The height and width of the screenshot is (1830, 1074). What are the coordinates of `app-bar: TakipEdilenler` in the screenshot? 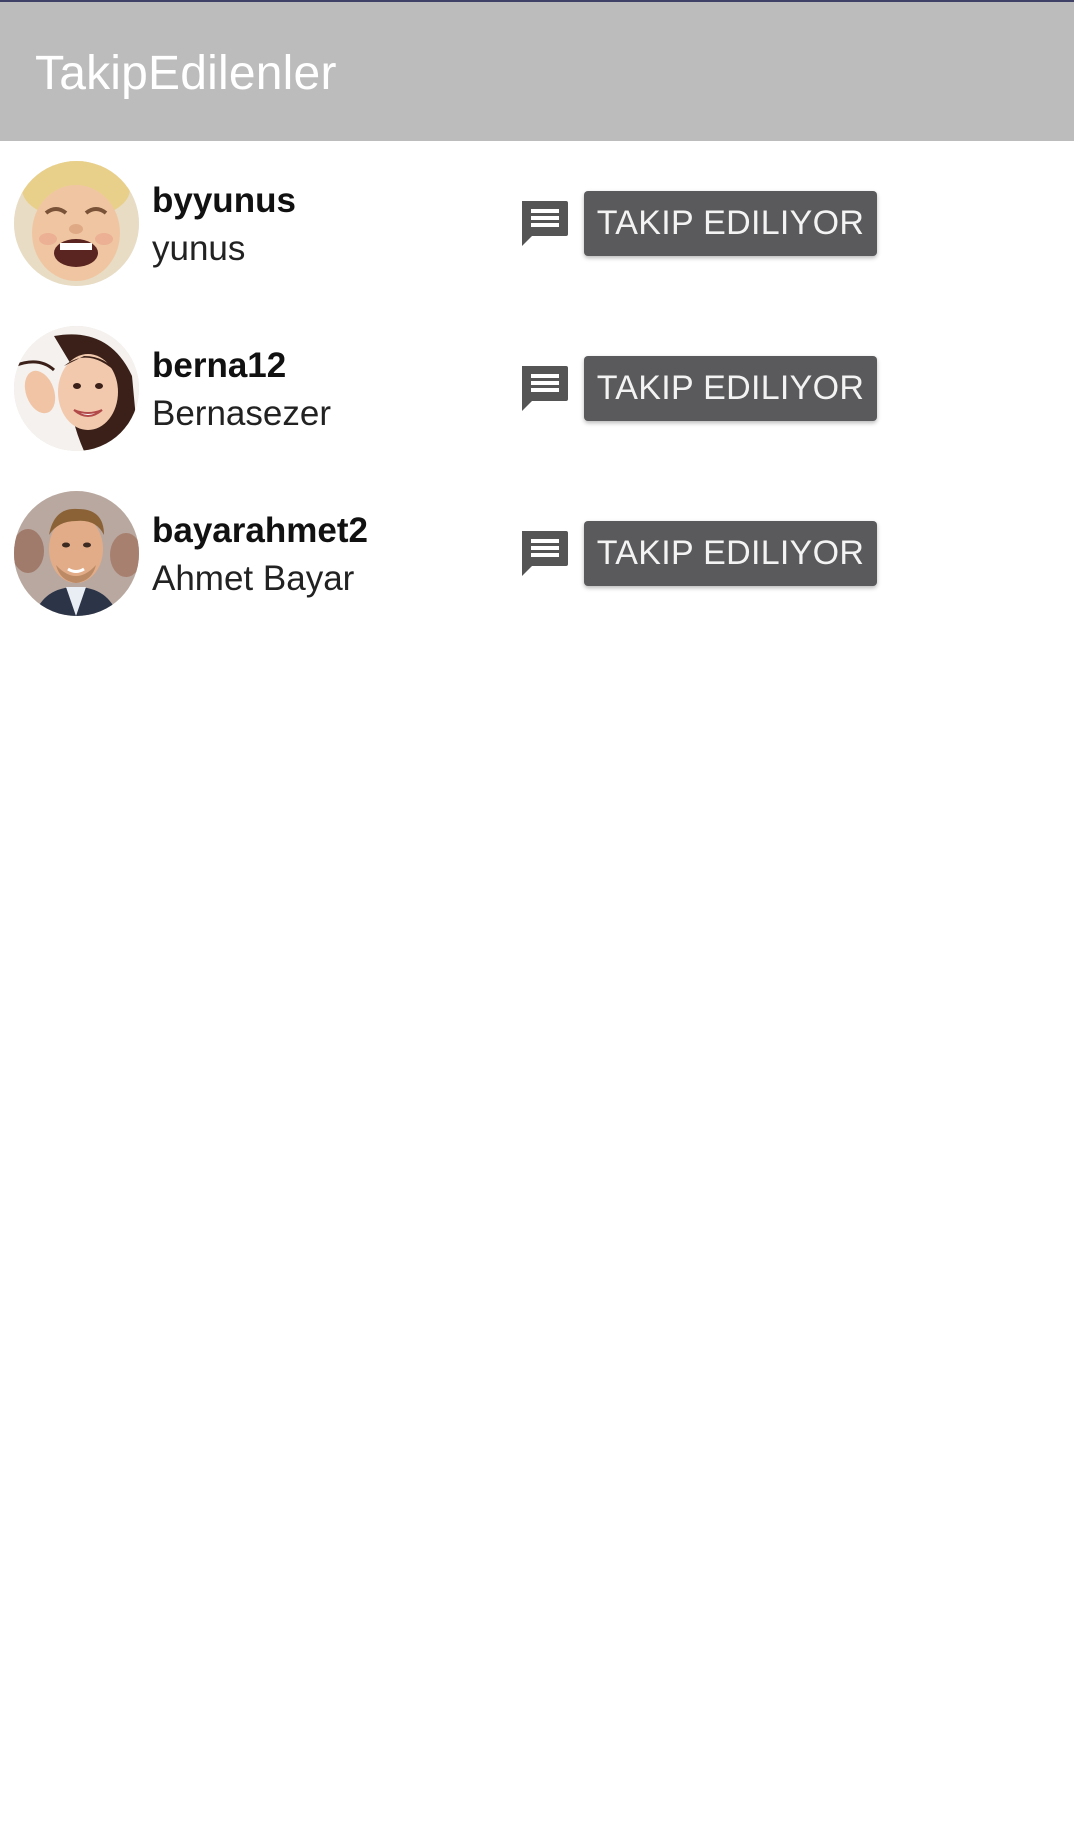 It's located at (537, 71).